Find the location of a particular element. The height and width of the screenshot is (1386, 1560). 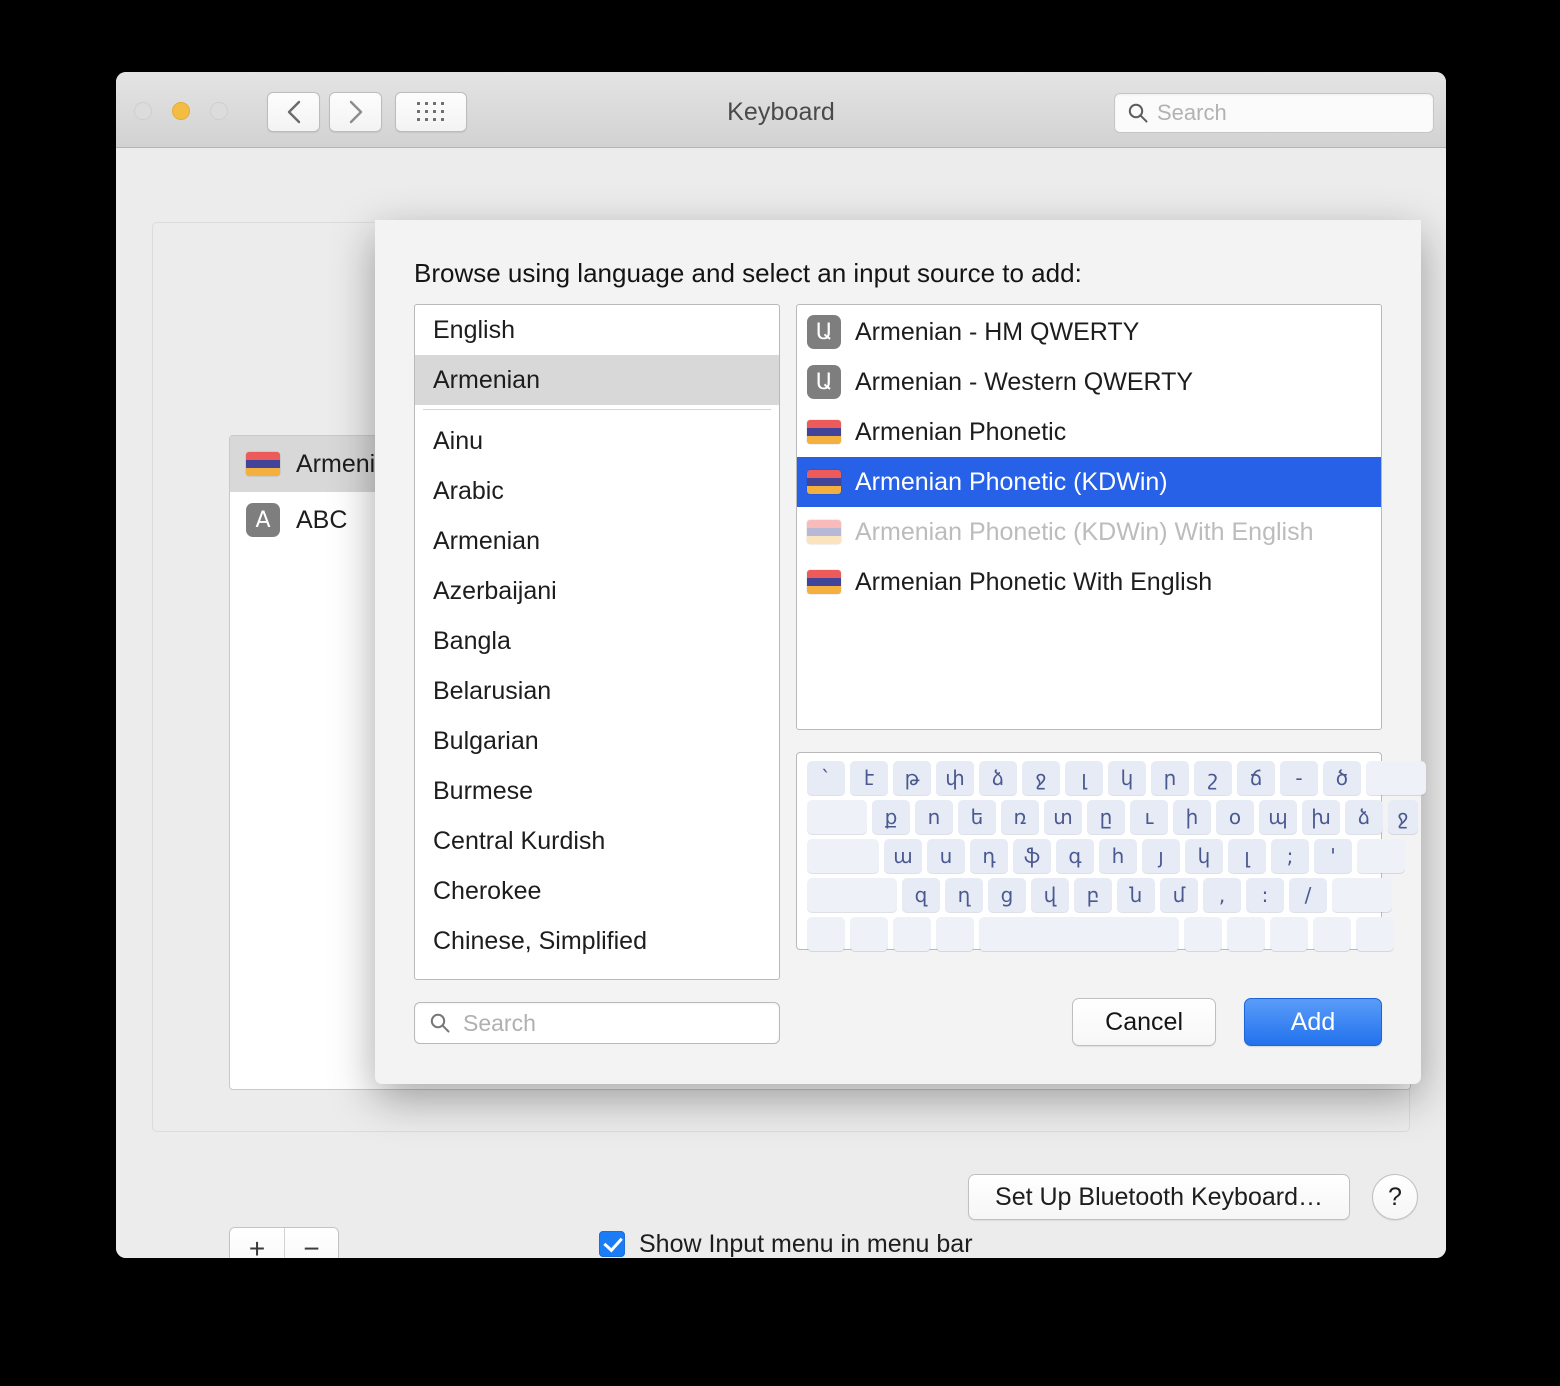

input-source-item-phonetic-with-english: Armenian Phonetic With English is located at coordinates (1089, 582).